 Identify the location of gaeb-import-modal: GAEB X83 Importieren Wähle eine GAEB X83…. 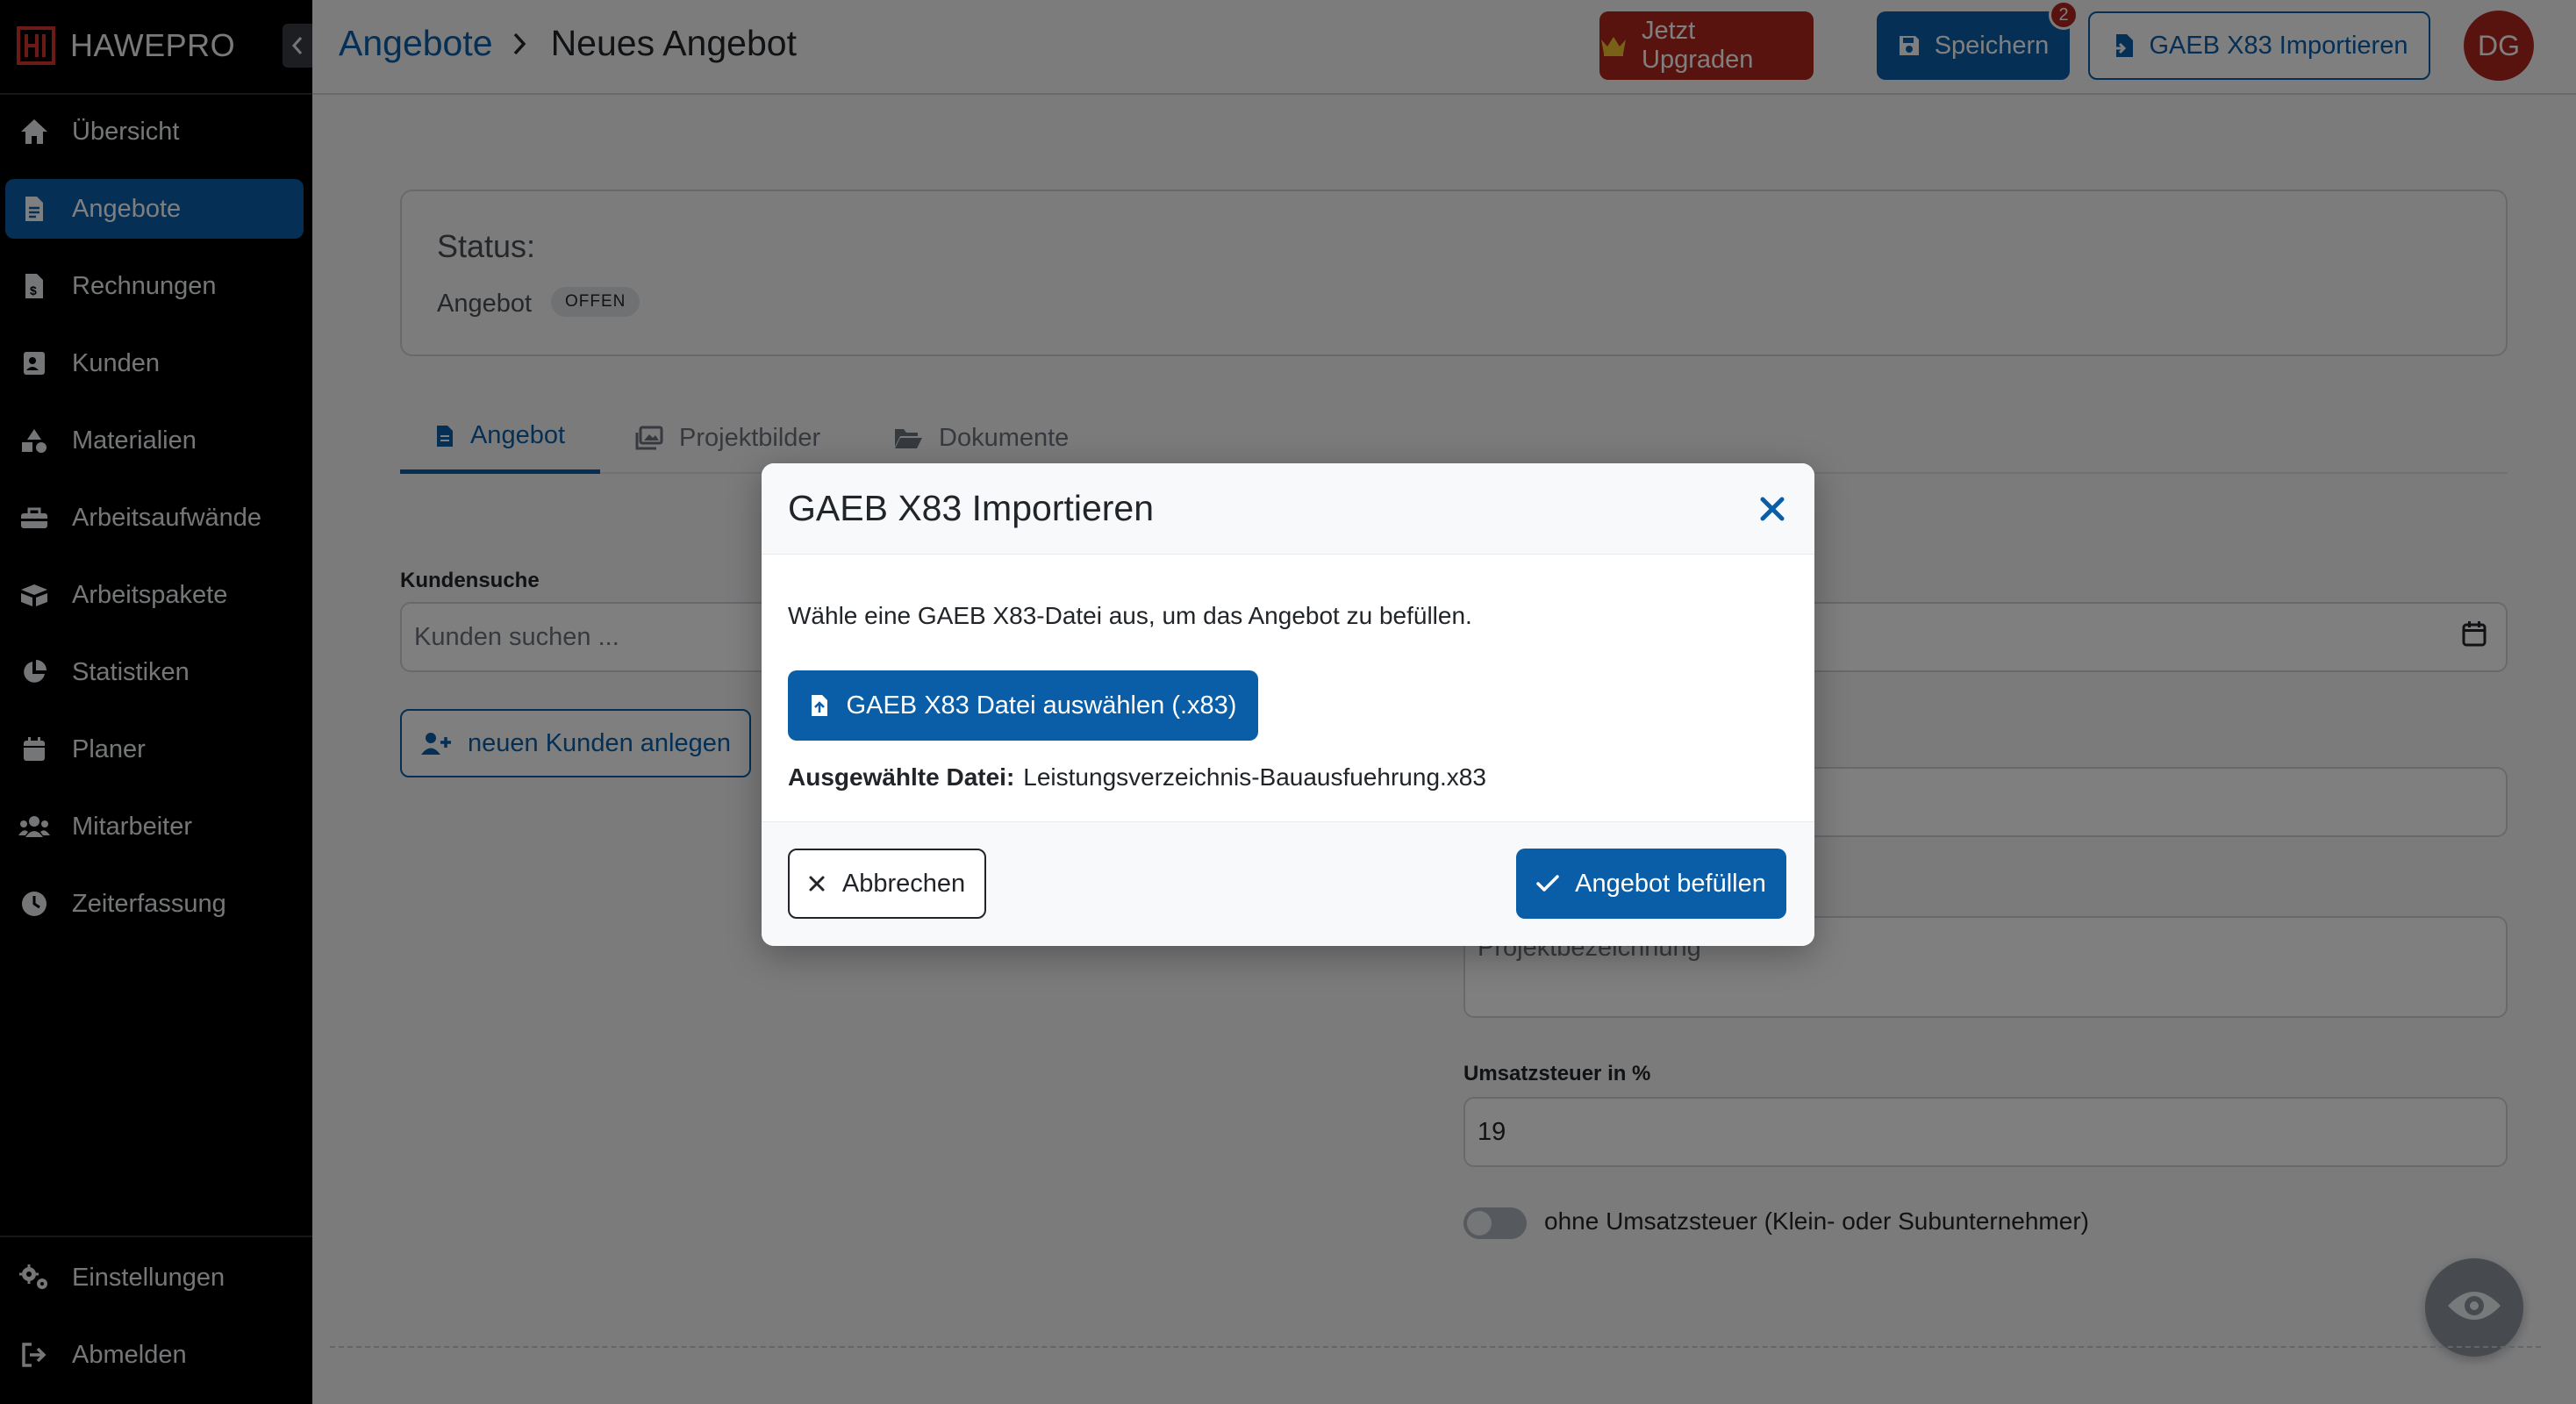
(1288, 704).